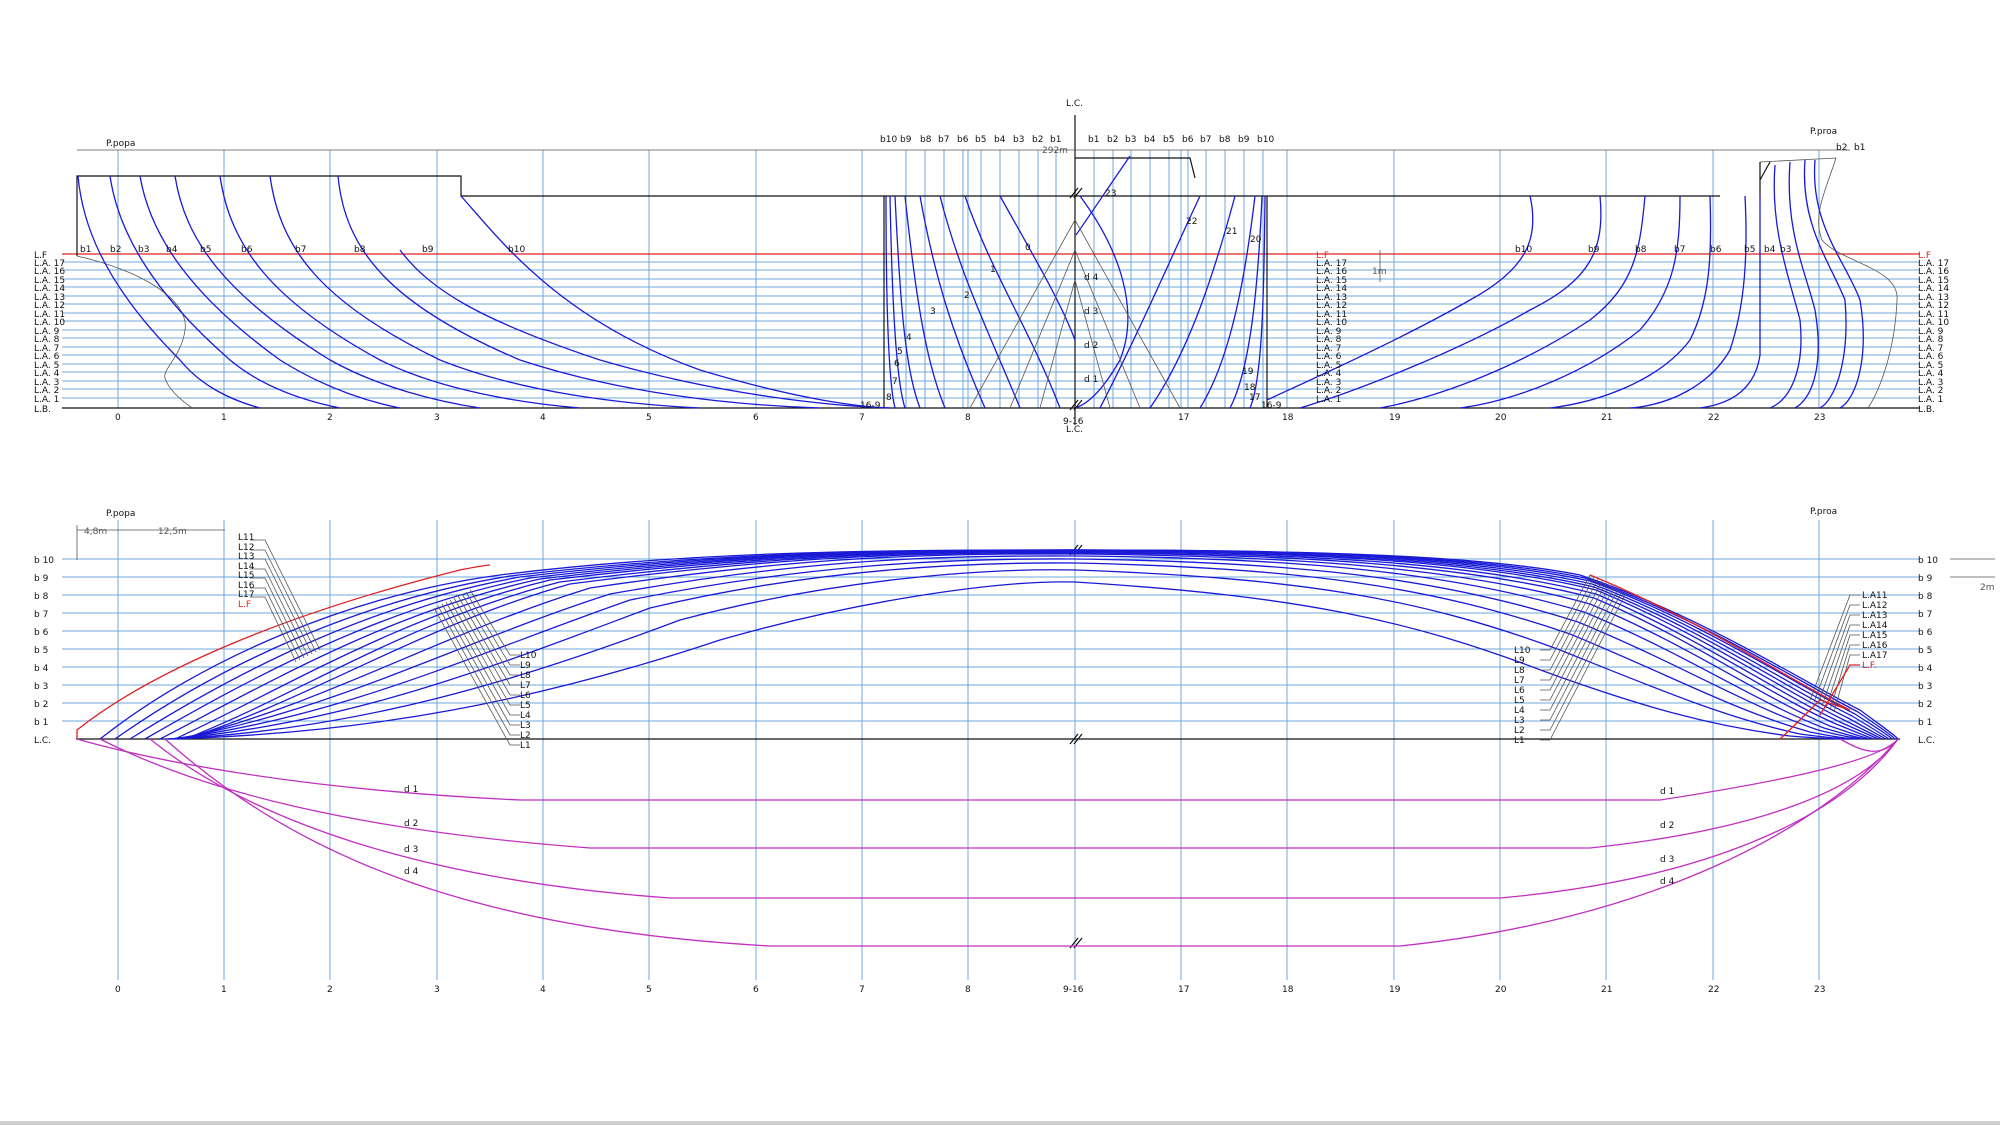 The height and width of the screenshot is (1125, 2000). I want to click on plan-wl-label: L5, so click(1519, 701).